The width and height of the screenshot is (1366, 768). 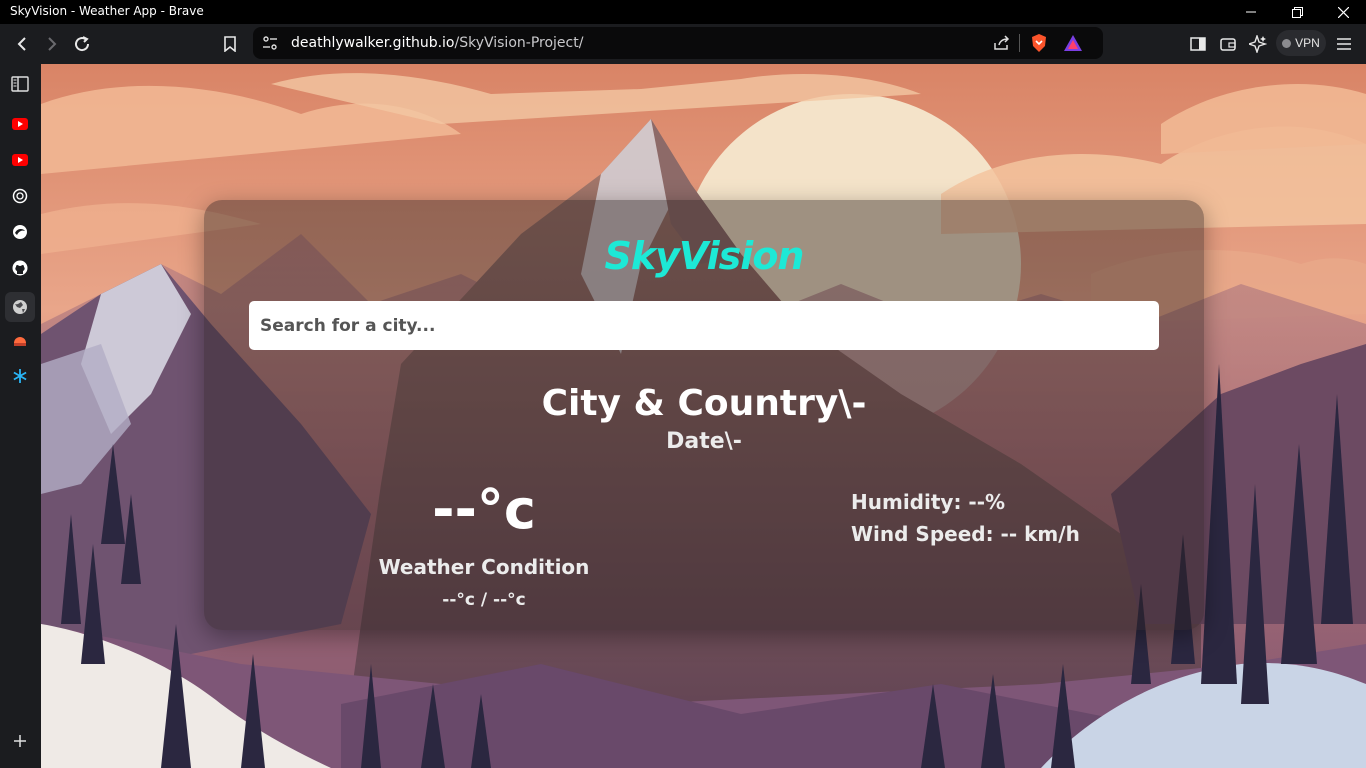 I want to click on sidebar-toggle-button, so click(x=1198, y=44).